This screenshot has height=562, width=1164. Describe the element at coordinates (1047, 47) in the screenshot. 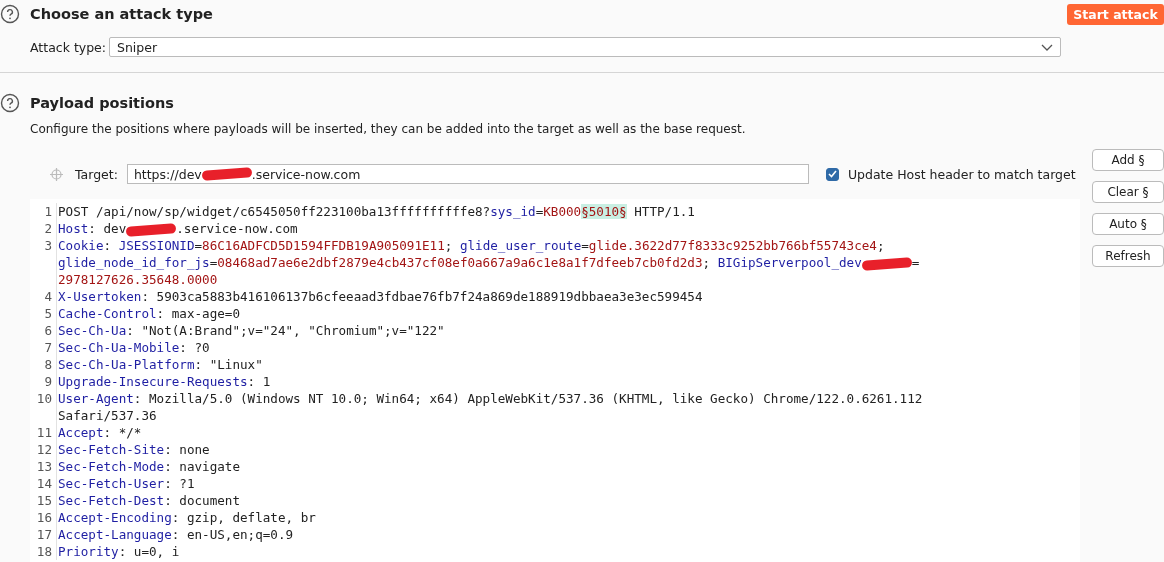

I see `chevron-down-icon` at that location.